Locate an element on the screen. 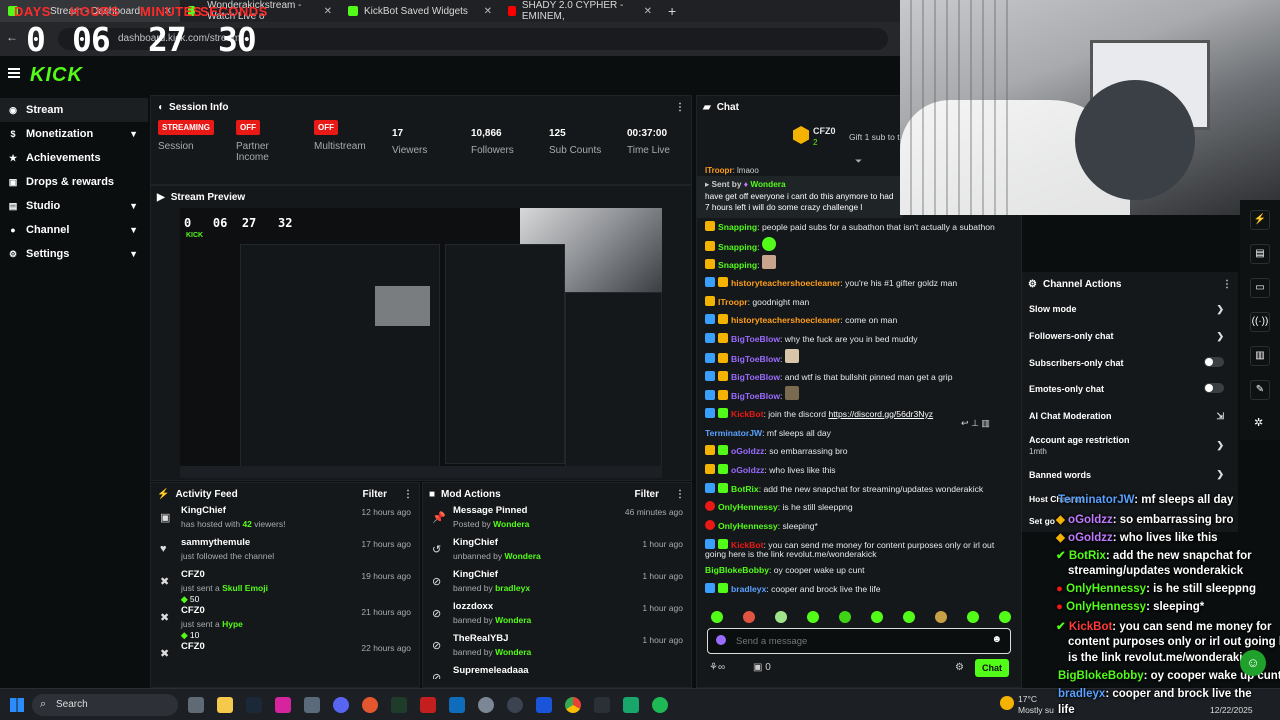  task-view-icon is located at coordinates (196, 705).